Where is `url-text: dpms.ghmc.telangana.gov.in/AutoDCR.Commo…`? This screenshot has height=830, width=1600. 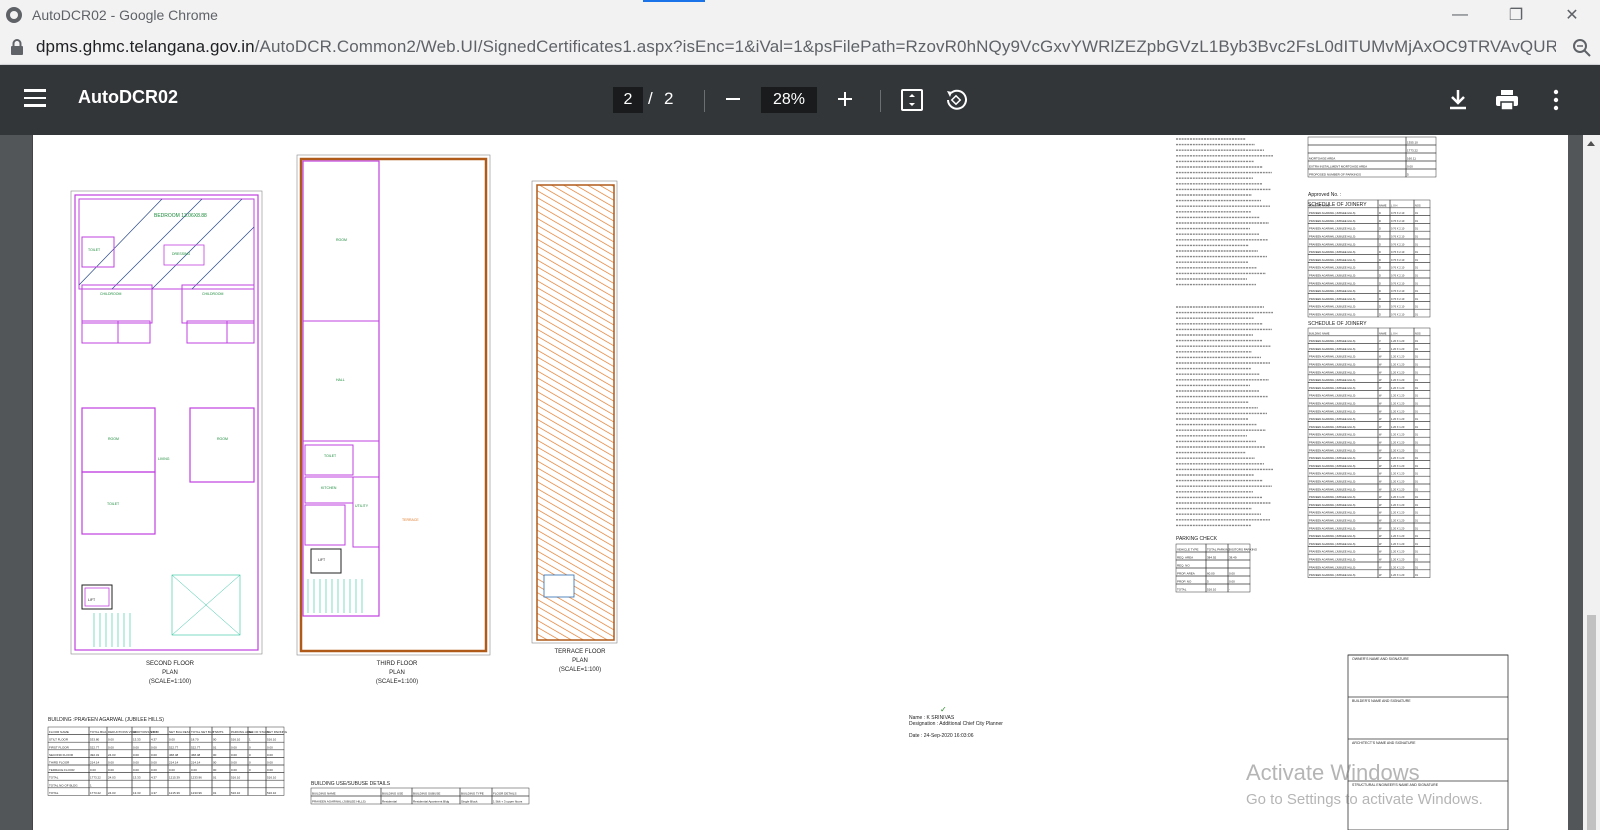 url-text: dpms.ghmc.telangana.gov.in/AutoDCR.Commo… is located at coordinates (796, 47).